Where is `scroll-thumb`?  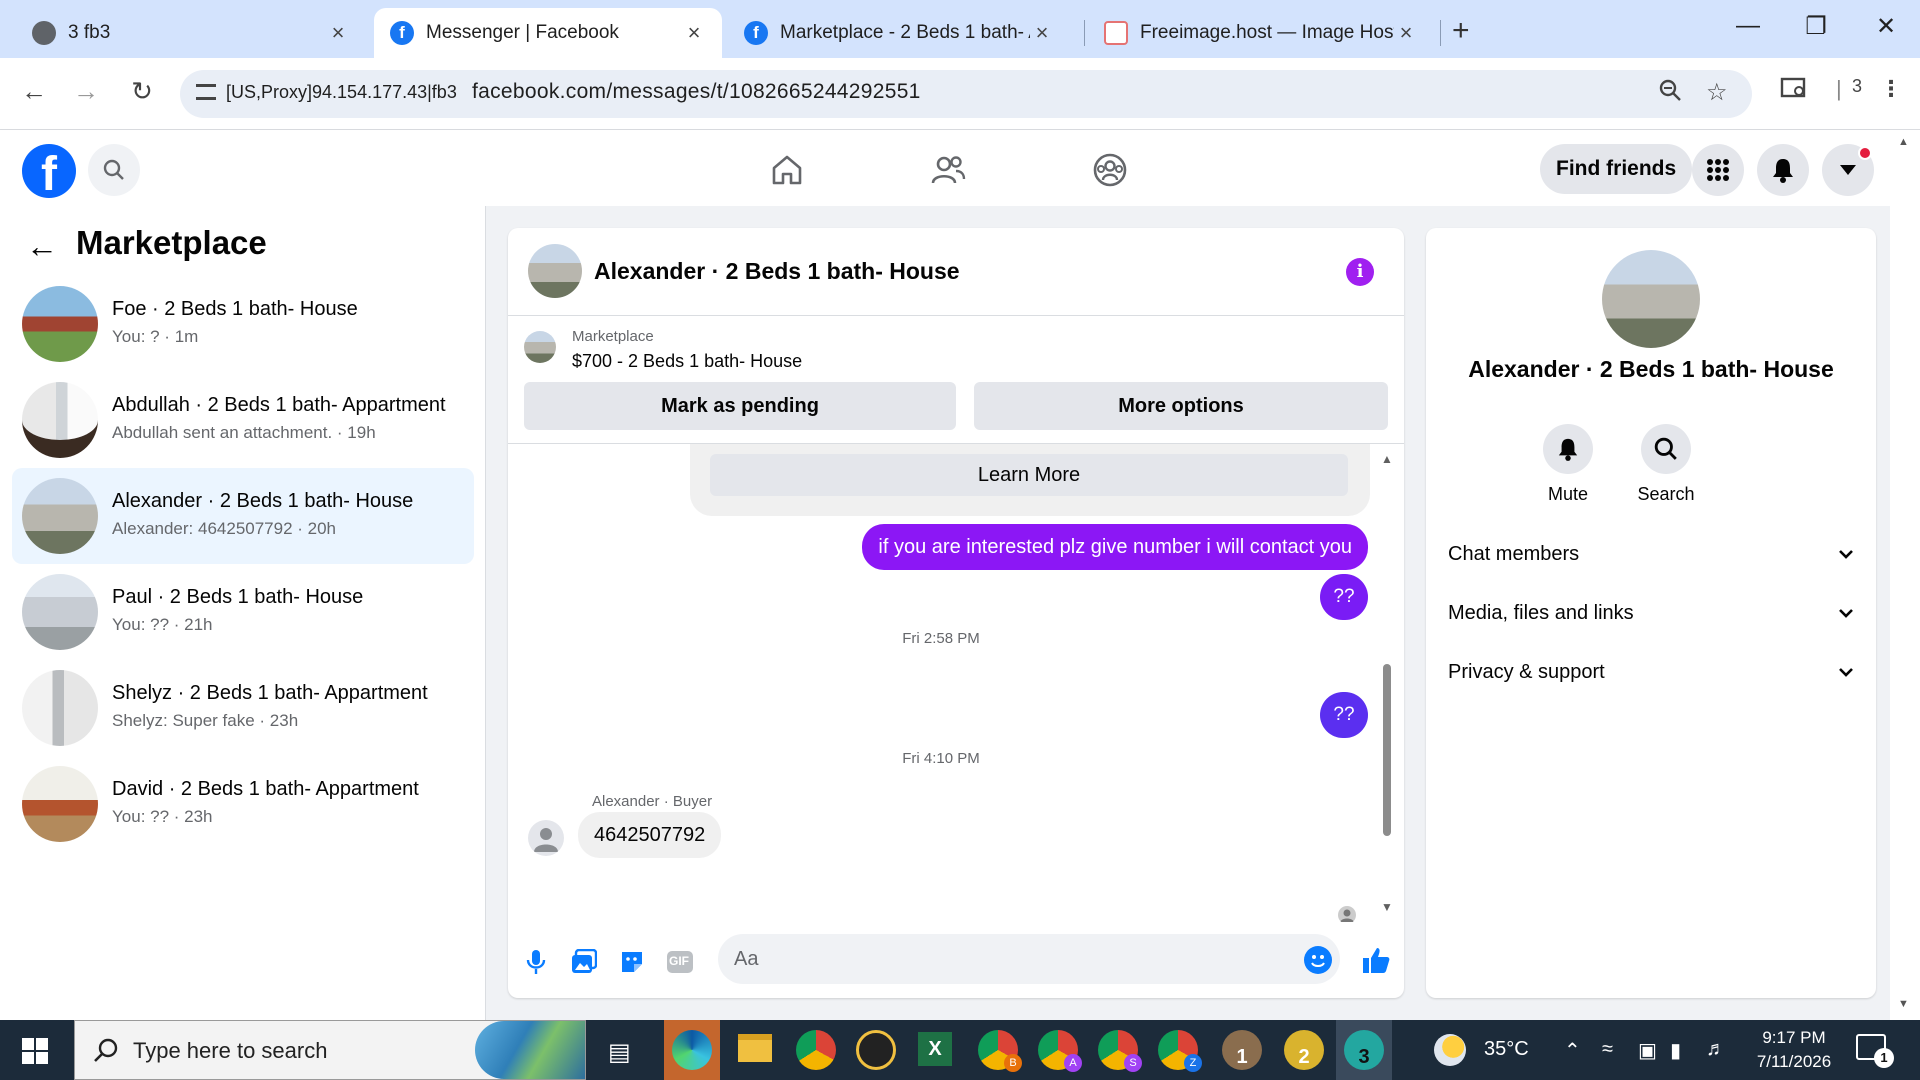
scroll-thumb is located at coordinates (1387, 750).